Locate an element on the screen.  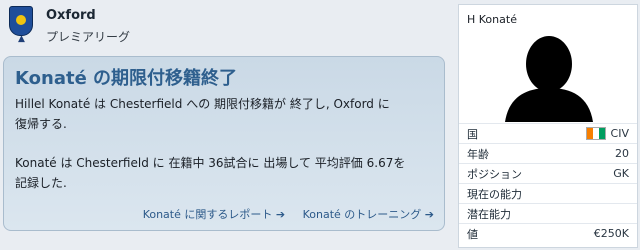
player-row-current-ability: 現在の能力 is located at coordinates (548, 193).